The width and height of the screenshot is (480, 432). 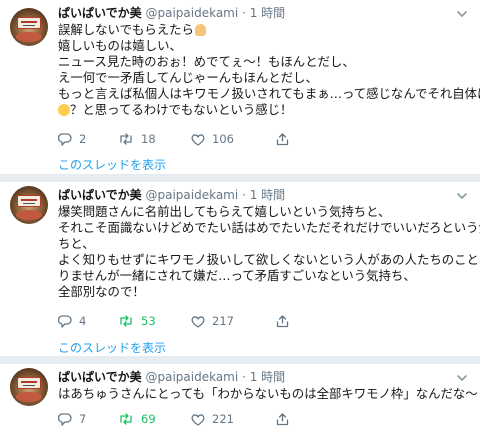 I want to click on like-button: 221, so click(x=212, y=419).